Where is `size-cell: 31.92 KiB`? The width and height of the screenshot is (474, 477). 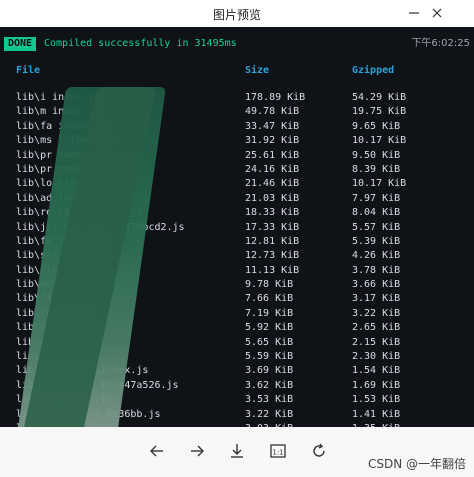
size-cell: 31.92 KiB is located at coordinates (272, 141).